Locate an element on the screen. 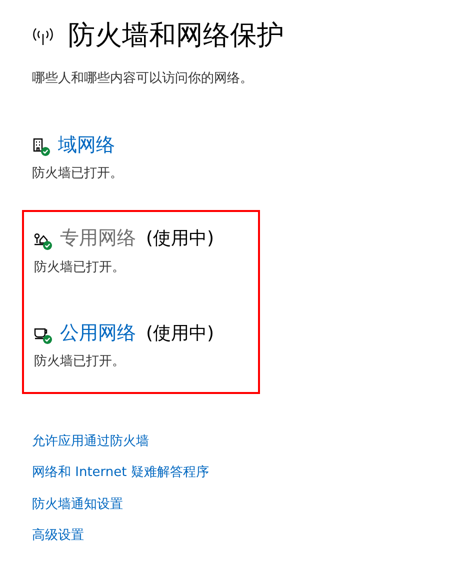  settings-link: 高级设置 is located at coordinates (245, 536).